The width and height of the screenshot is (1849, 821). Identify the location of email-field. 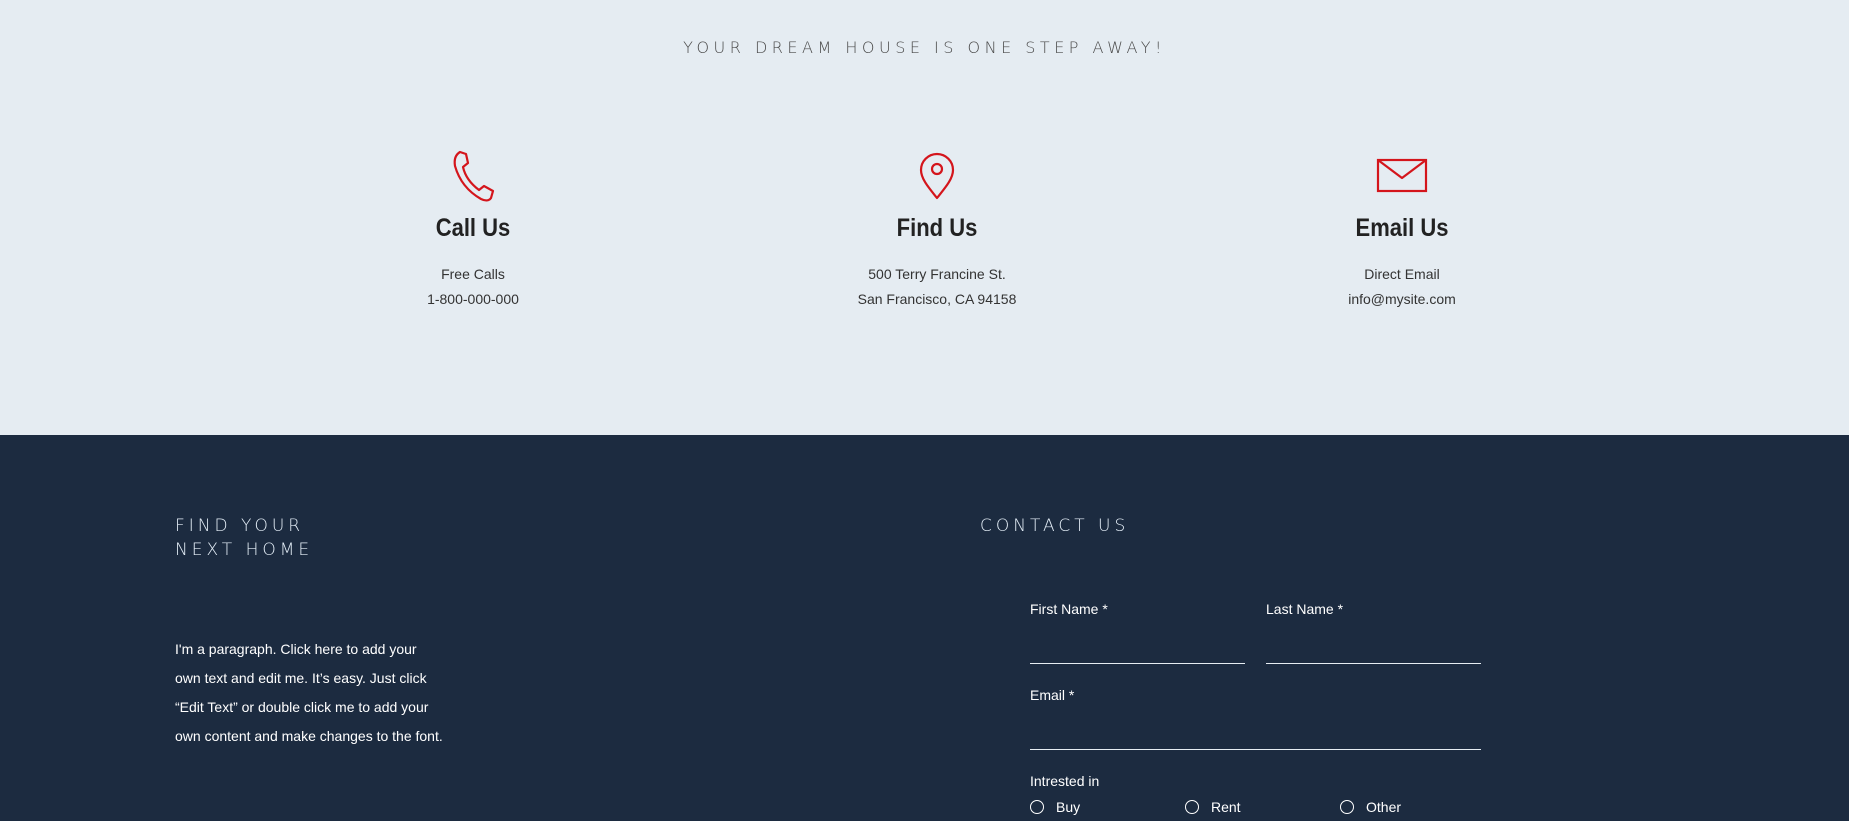
(1255, 749).